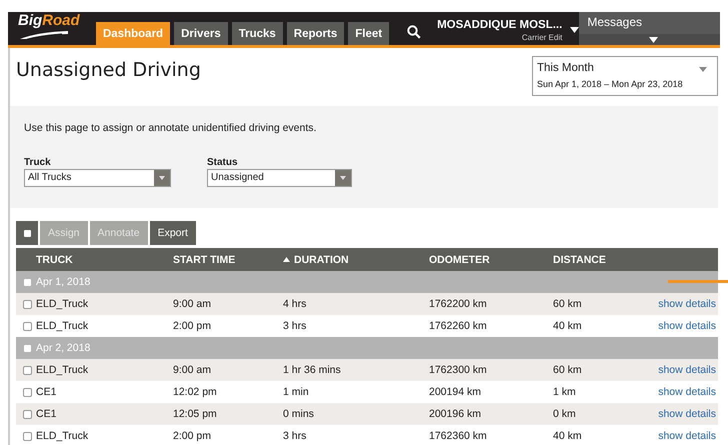 The width and height of the screenshot is (728, 445). Describe the element at coordinates (257, 33) in the screenshot. I see `nav-tab: Trucks` at that location.